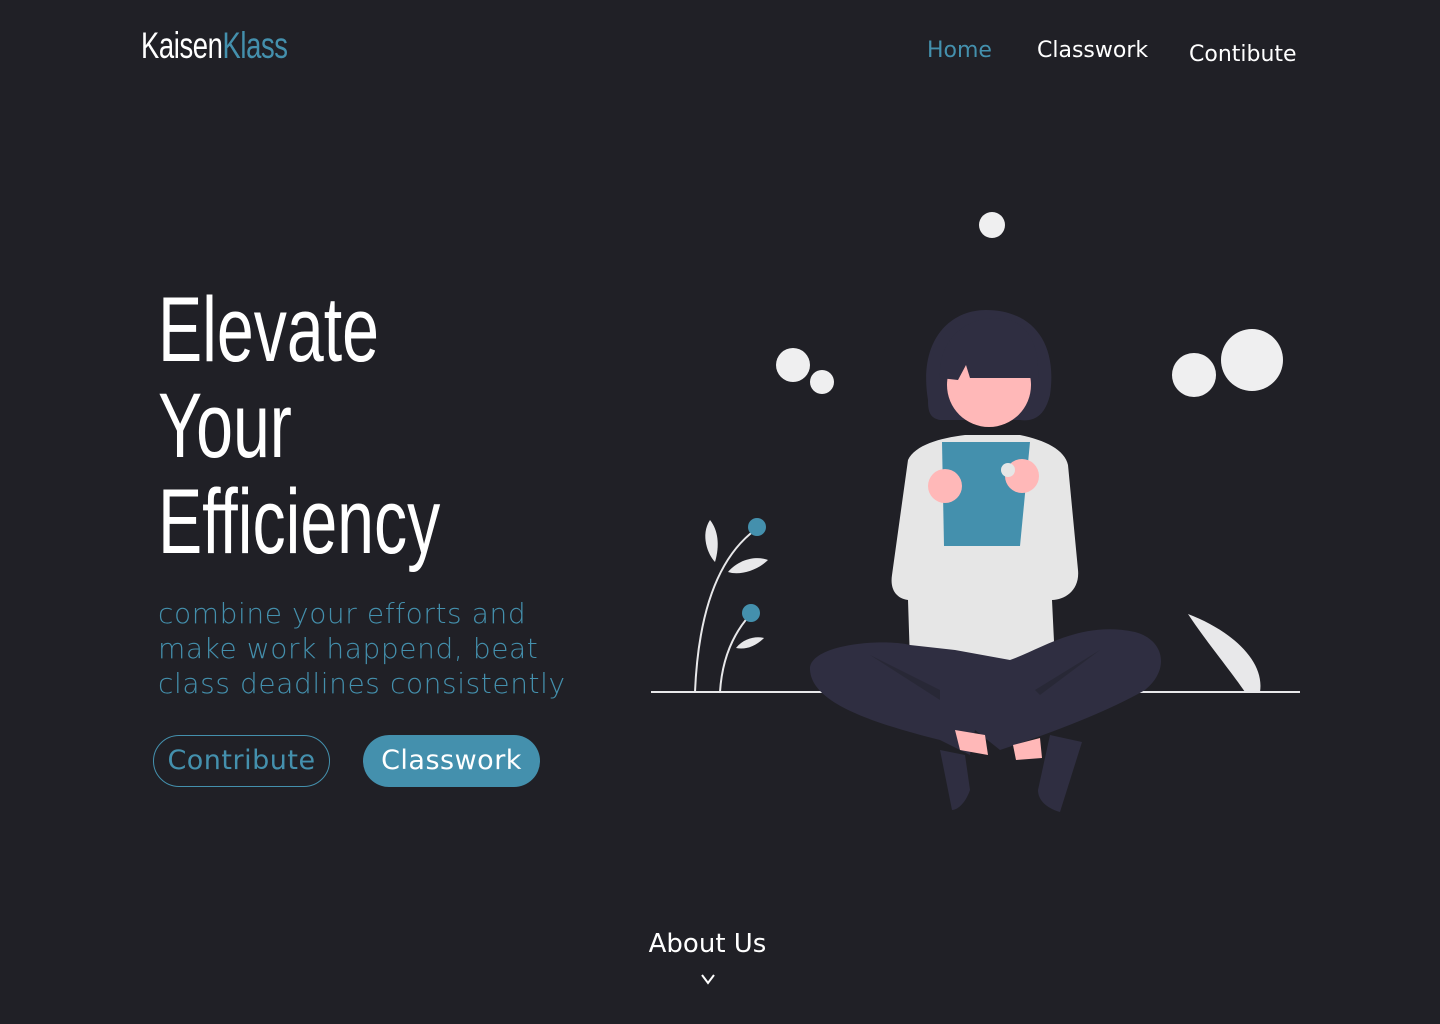 The image size is (1440, 1024). I want to click on classwork-button: Classwork, so click(451, 761).